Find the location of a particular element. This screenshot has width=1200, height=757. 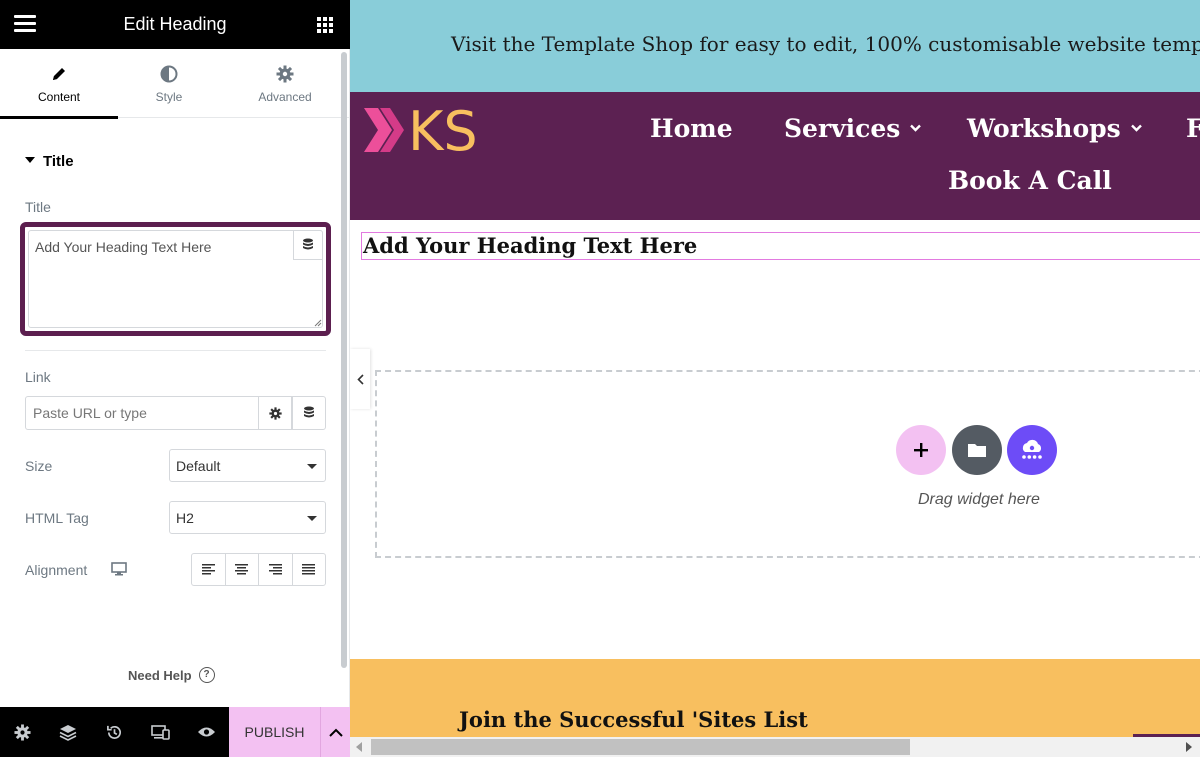

html-tag-select-value: H2 is located at coordinates (185, 518).